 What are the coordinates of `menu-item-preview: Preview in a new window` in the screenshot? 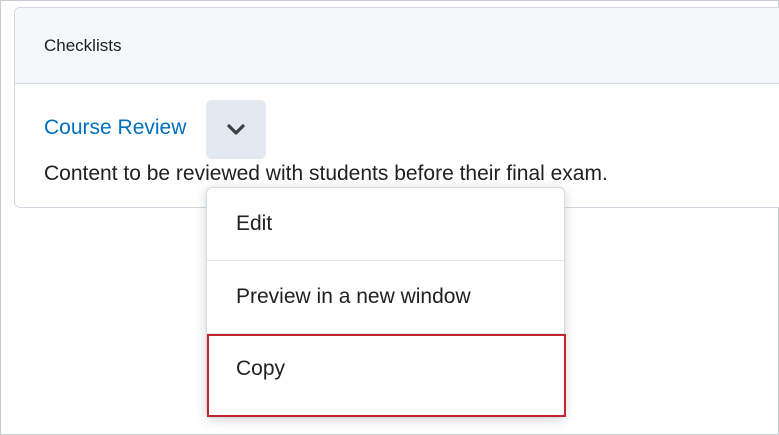 It's located at (385, 296).